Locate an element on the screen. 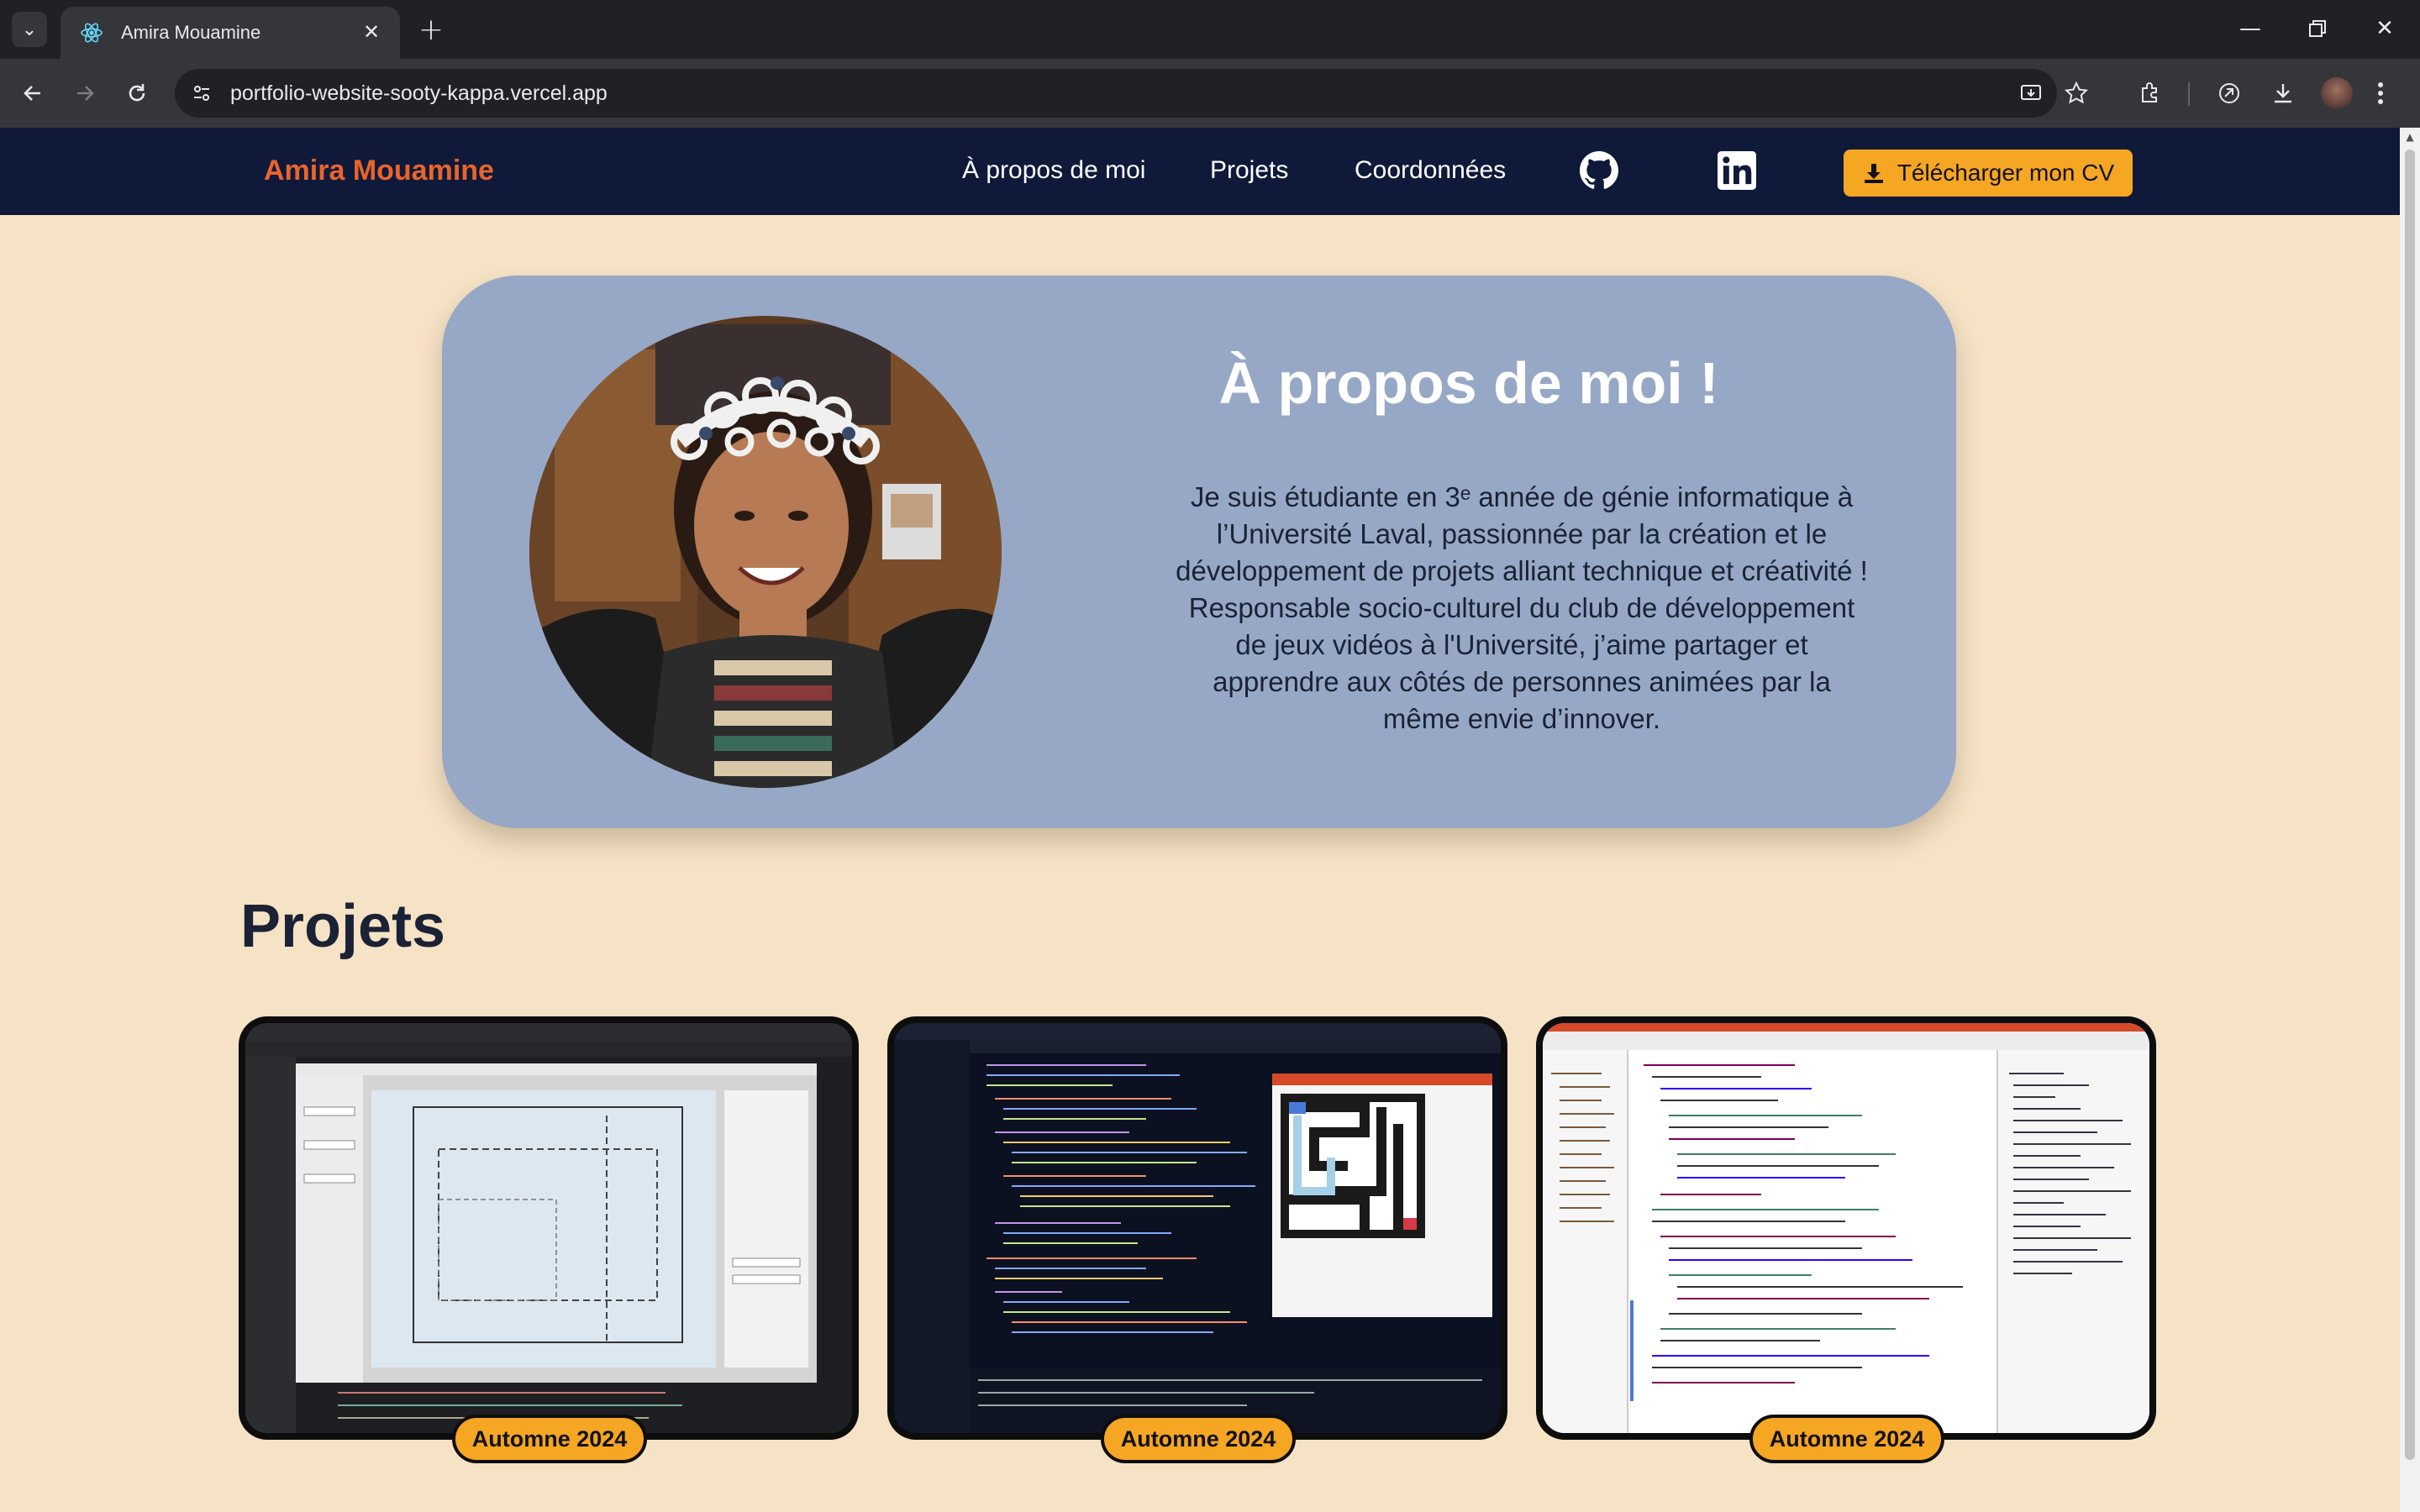 This screenshot has height=1512, width=2420. browser-tab: Amira Mouamine ✕ is located at coordinates (230, 33).